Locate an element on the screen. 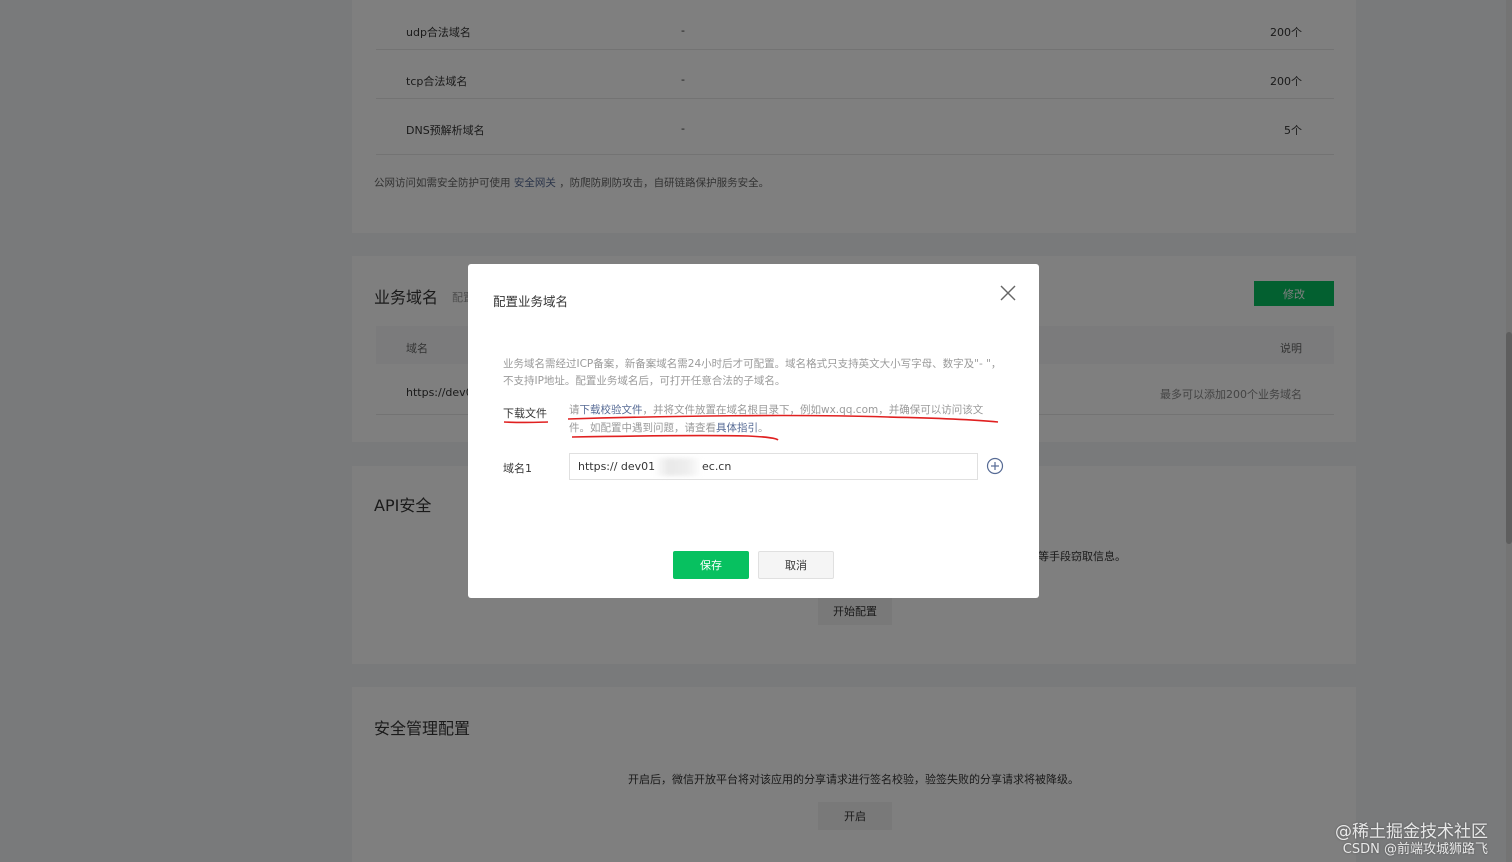  domain1-input-wrapper: https:// dev01 ec.cn is located at coordinates (773, 466).